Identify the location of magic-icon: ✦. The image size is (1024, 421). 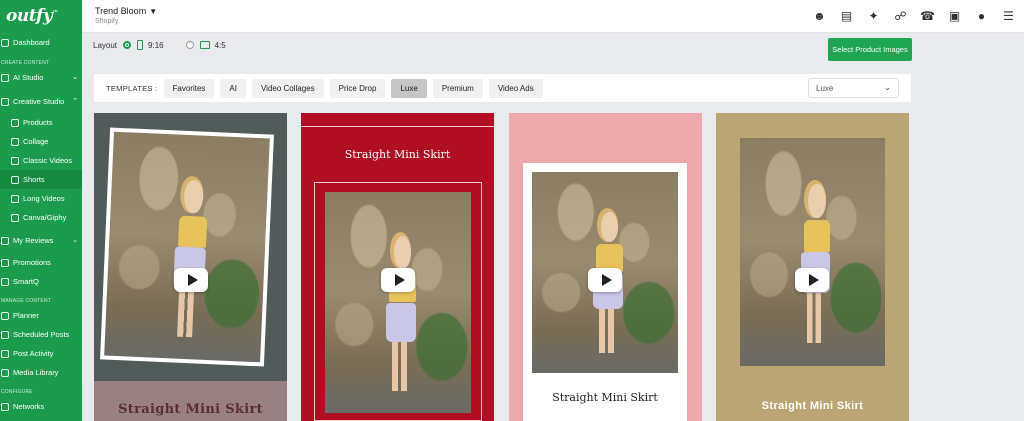
(873, 16).